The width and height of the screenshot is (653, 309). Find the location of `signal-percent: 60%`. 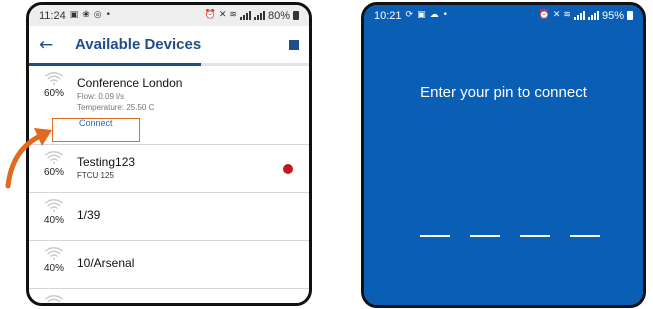

signal-percent: 60% is located at coordinates (53, 93).